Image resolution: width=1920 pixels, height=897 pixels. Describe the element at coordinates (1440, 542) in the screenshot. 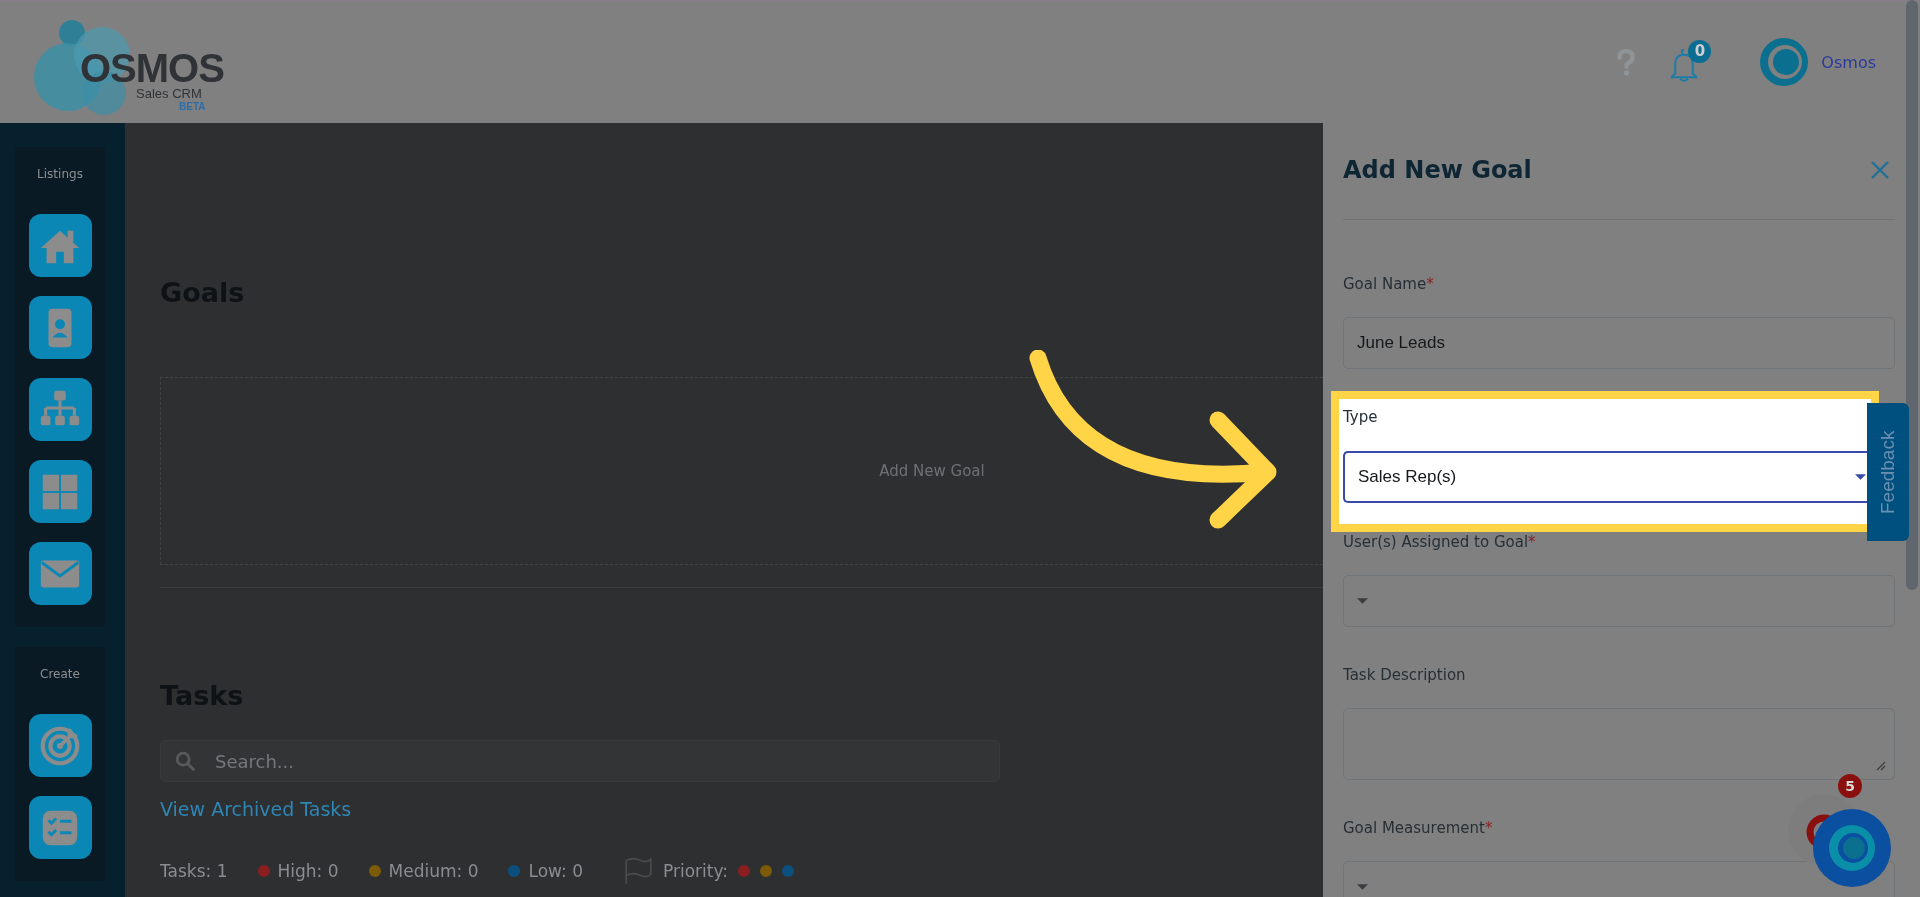

I see `field-label: User(s) Assigned to Goal*` at that location.